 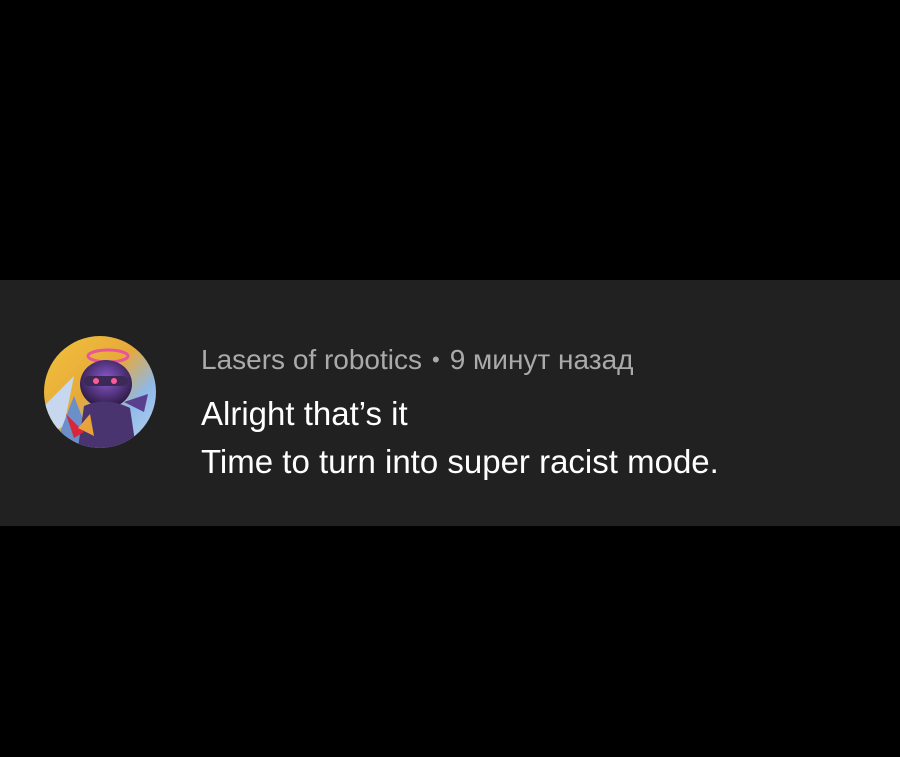 I want to click on comment-line: Alright that’s it, so click(x=304, y=413).